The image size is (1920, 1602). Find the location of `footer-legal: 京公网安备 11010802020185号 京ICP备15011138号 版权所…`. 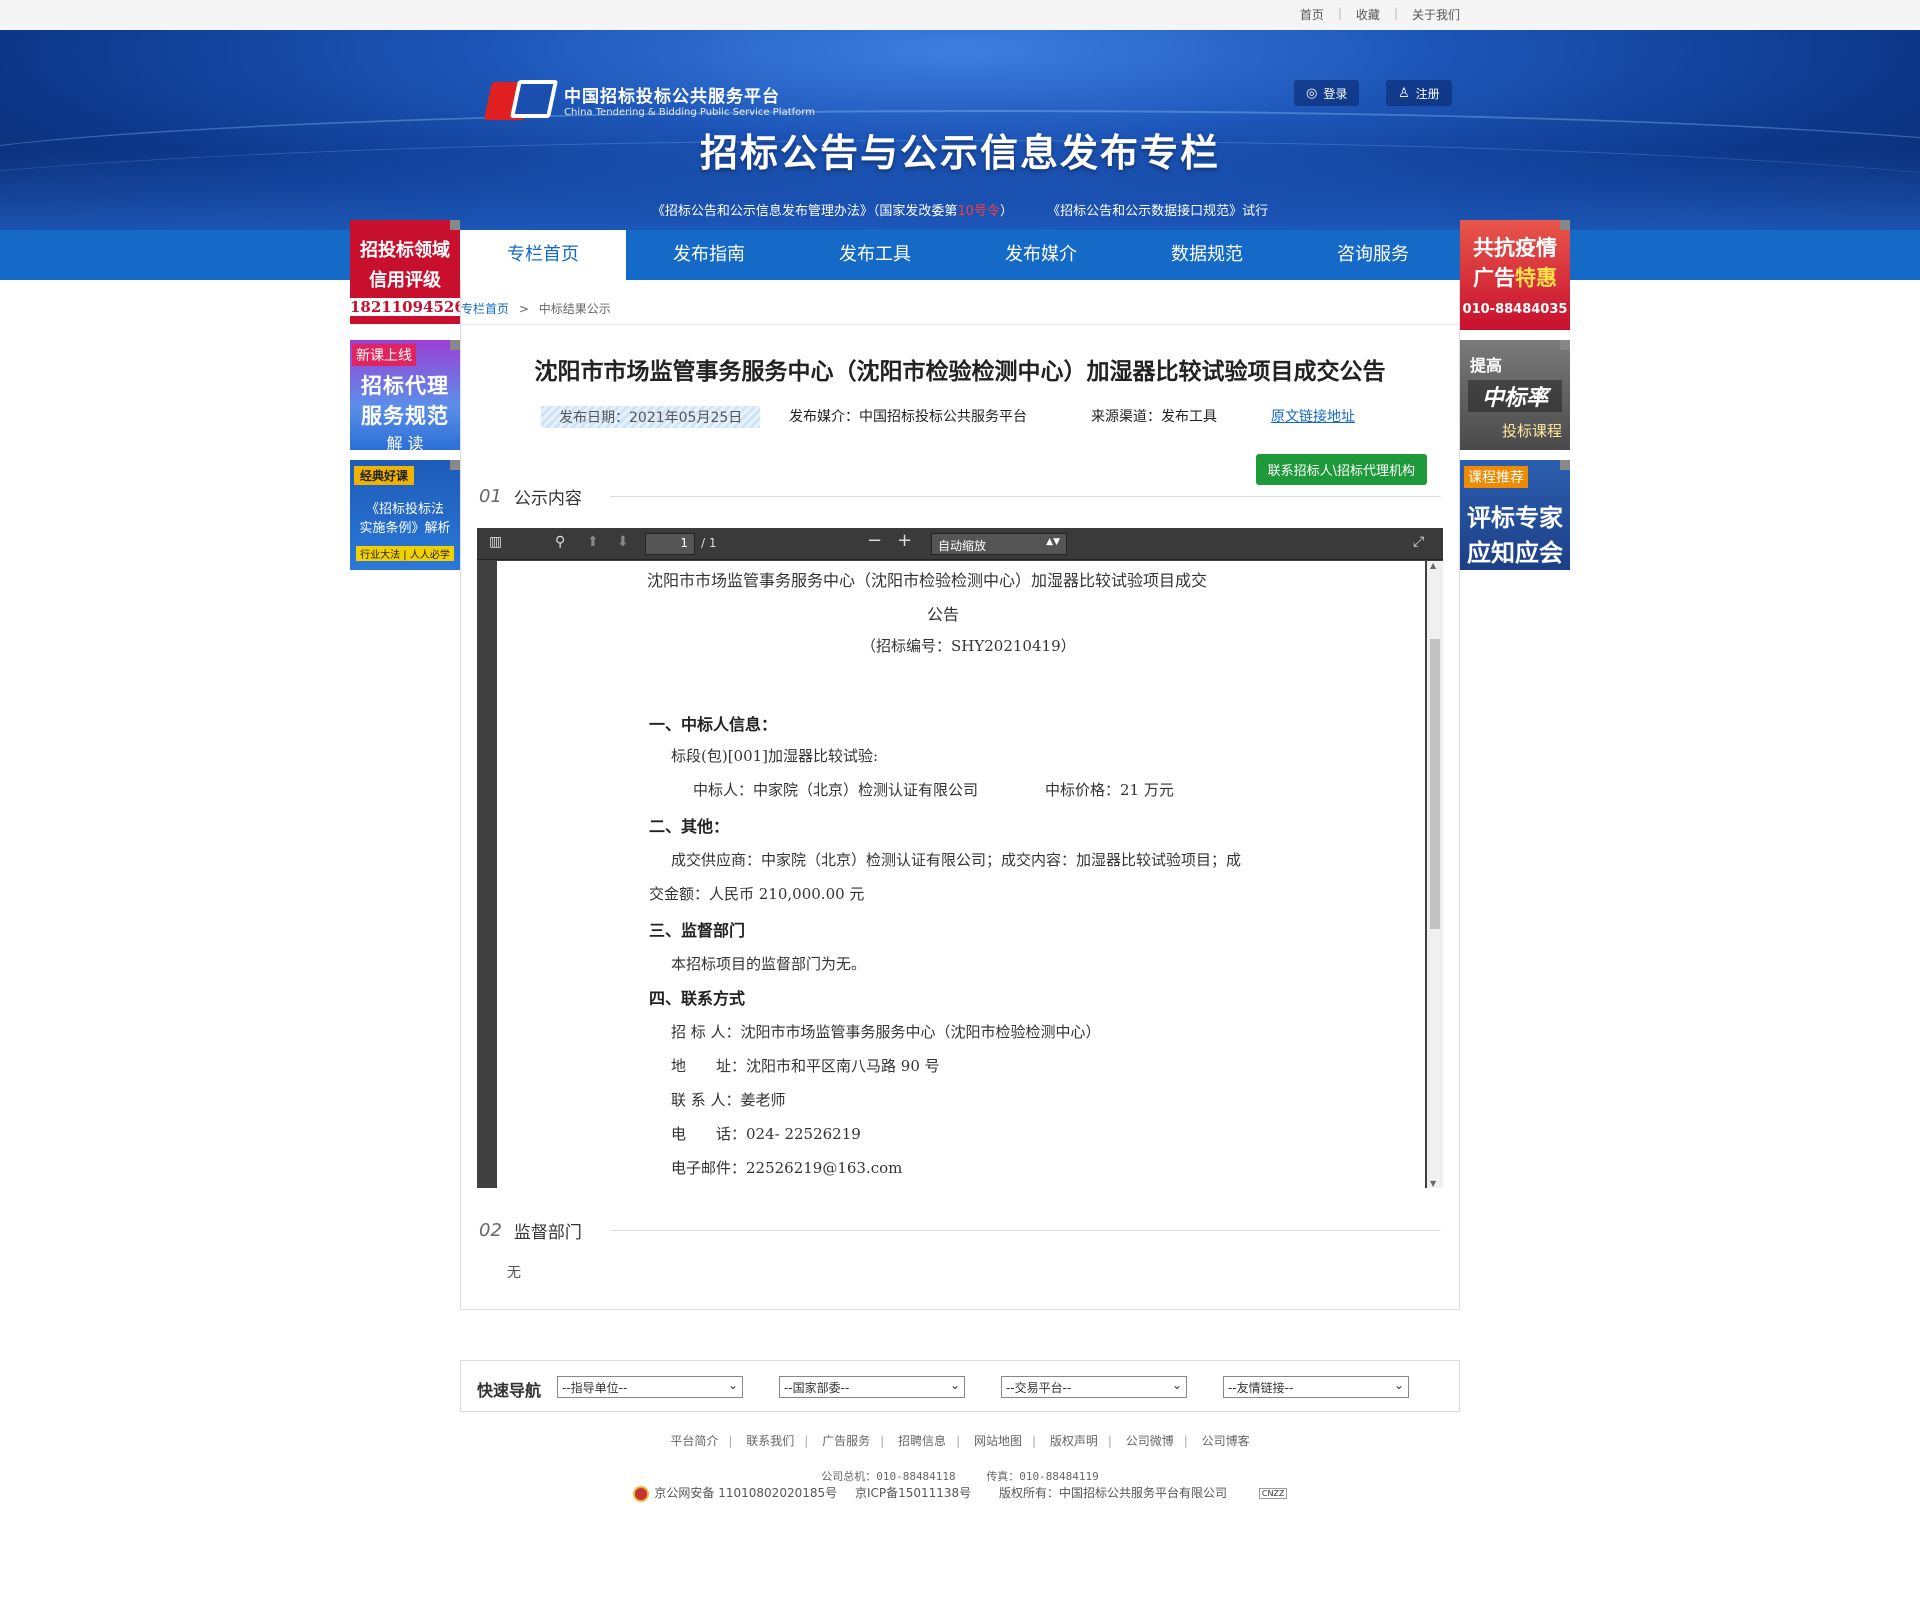

footer-legal: 京公网安备 11010802020185号 京ICP备15011138号 版权所… is located at coordinates (960, 1493).